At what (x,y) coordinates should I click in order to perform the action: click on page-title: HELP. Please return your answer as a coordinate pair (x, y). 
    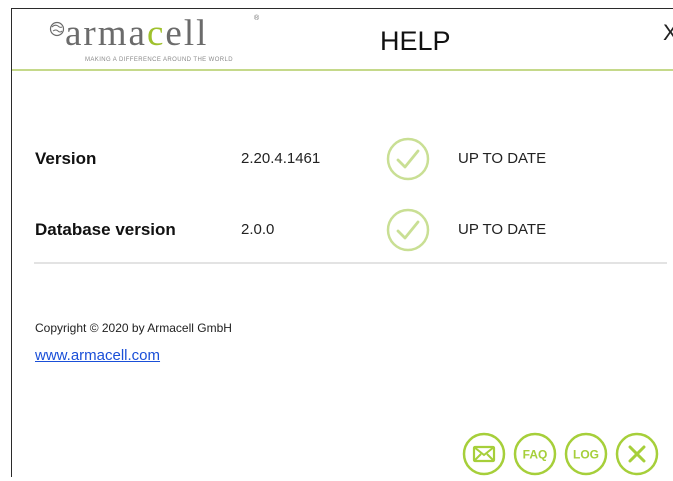
    Looking at the image, I should click on (415, 41).